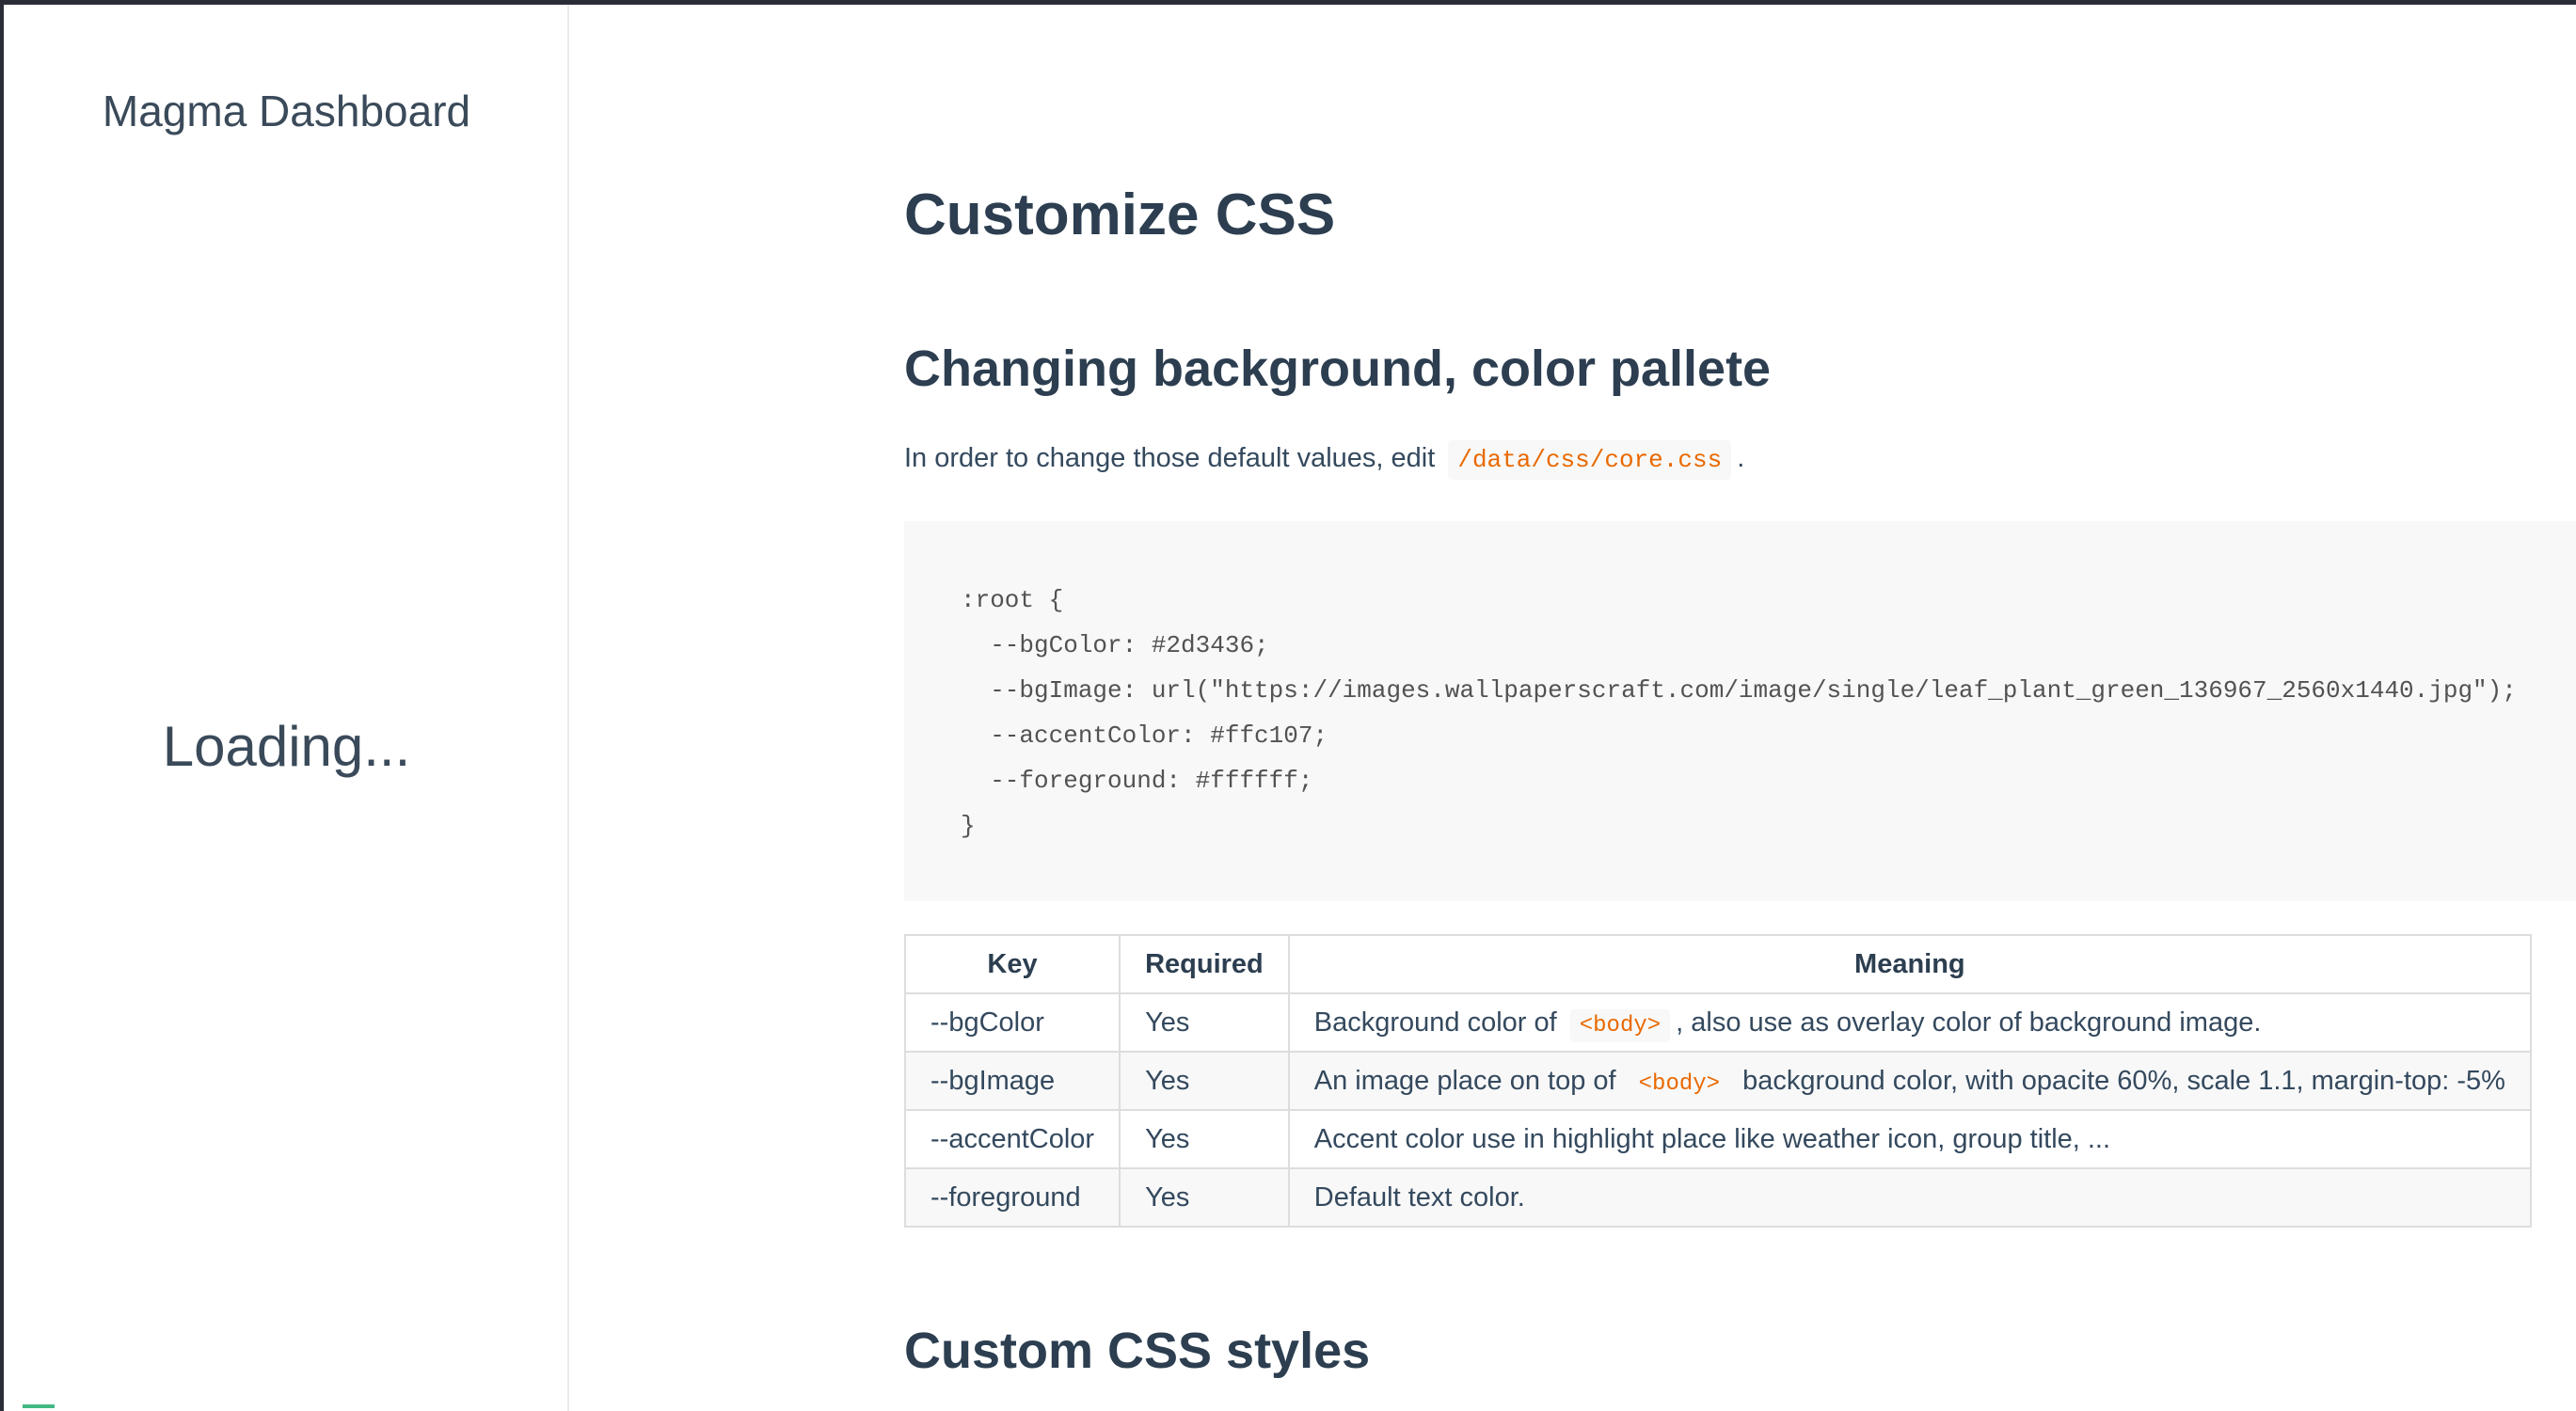  Describe the element at coordinates (1337, 369) in the screenshot. I see `section-heading-background: Changing background, color pallete` at that location.